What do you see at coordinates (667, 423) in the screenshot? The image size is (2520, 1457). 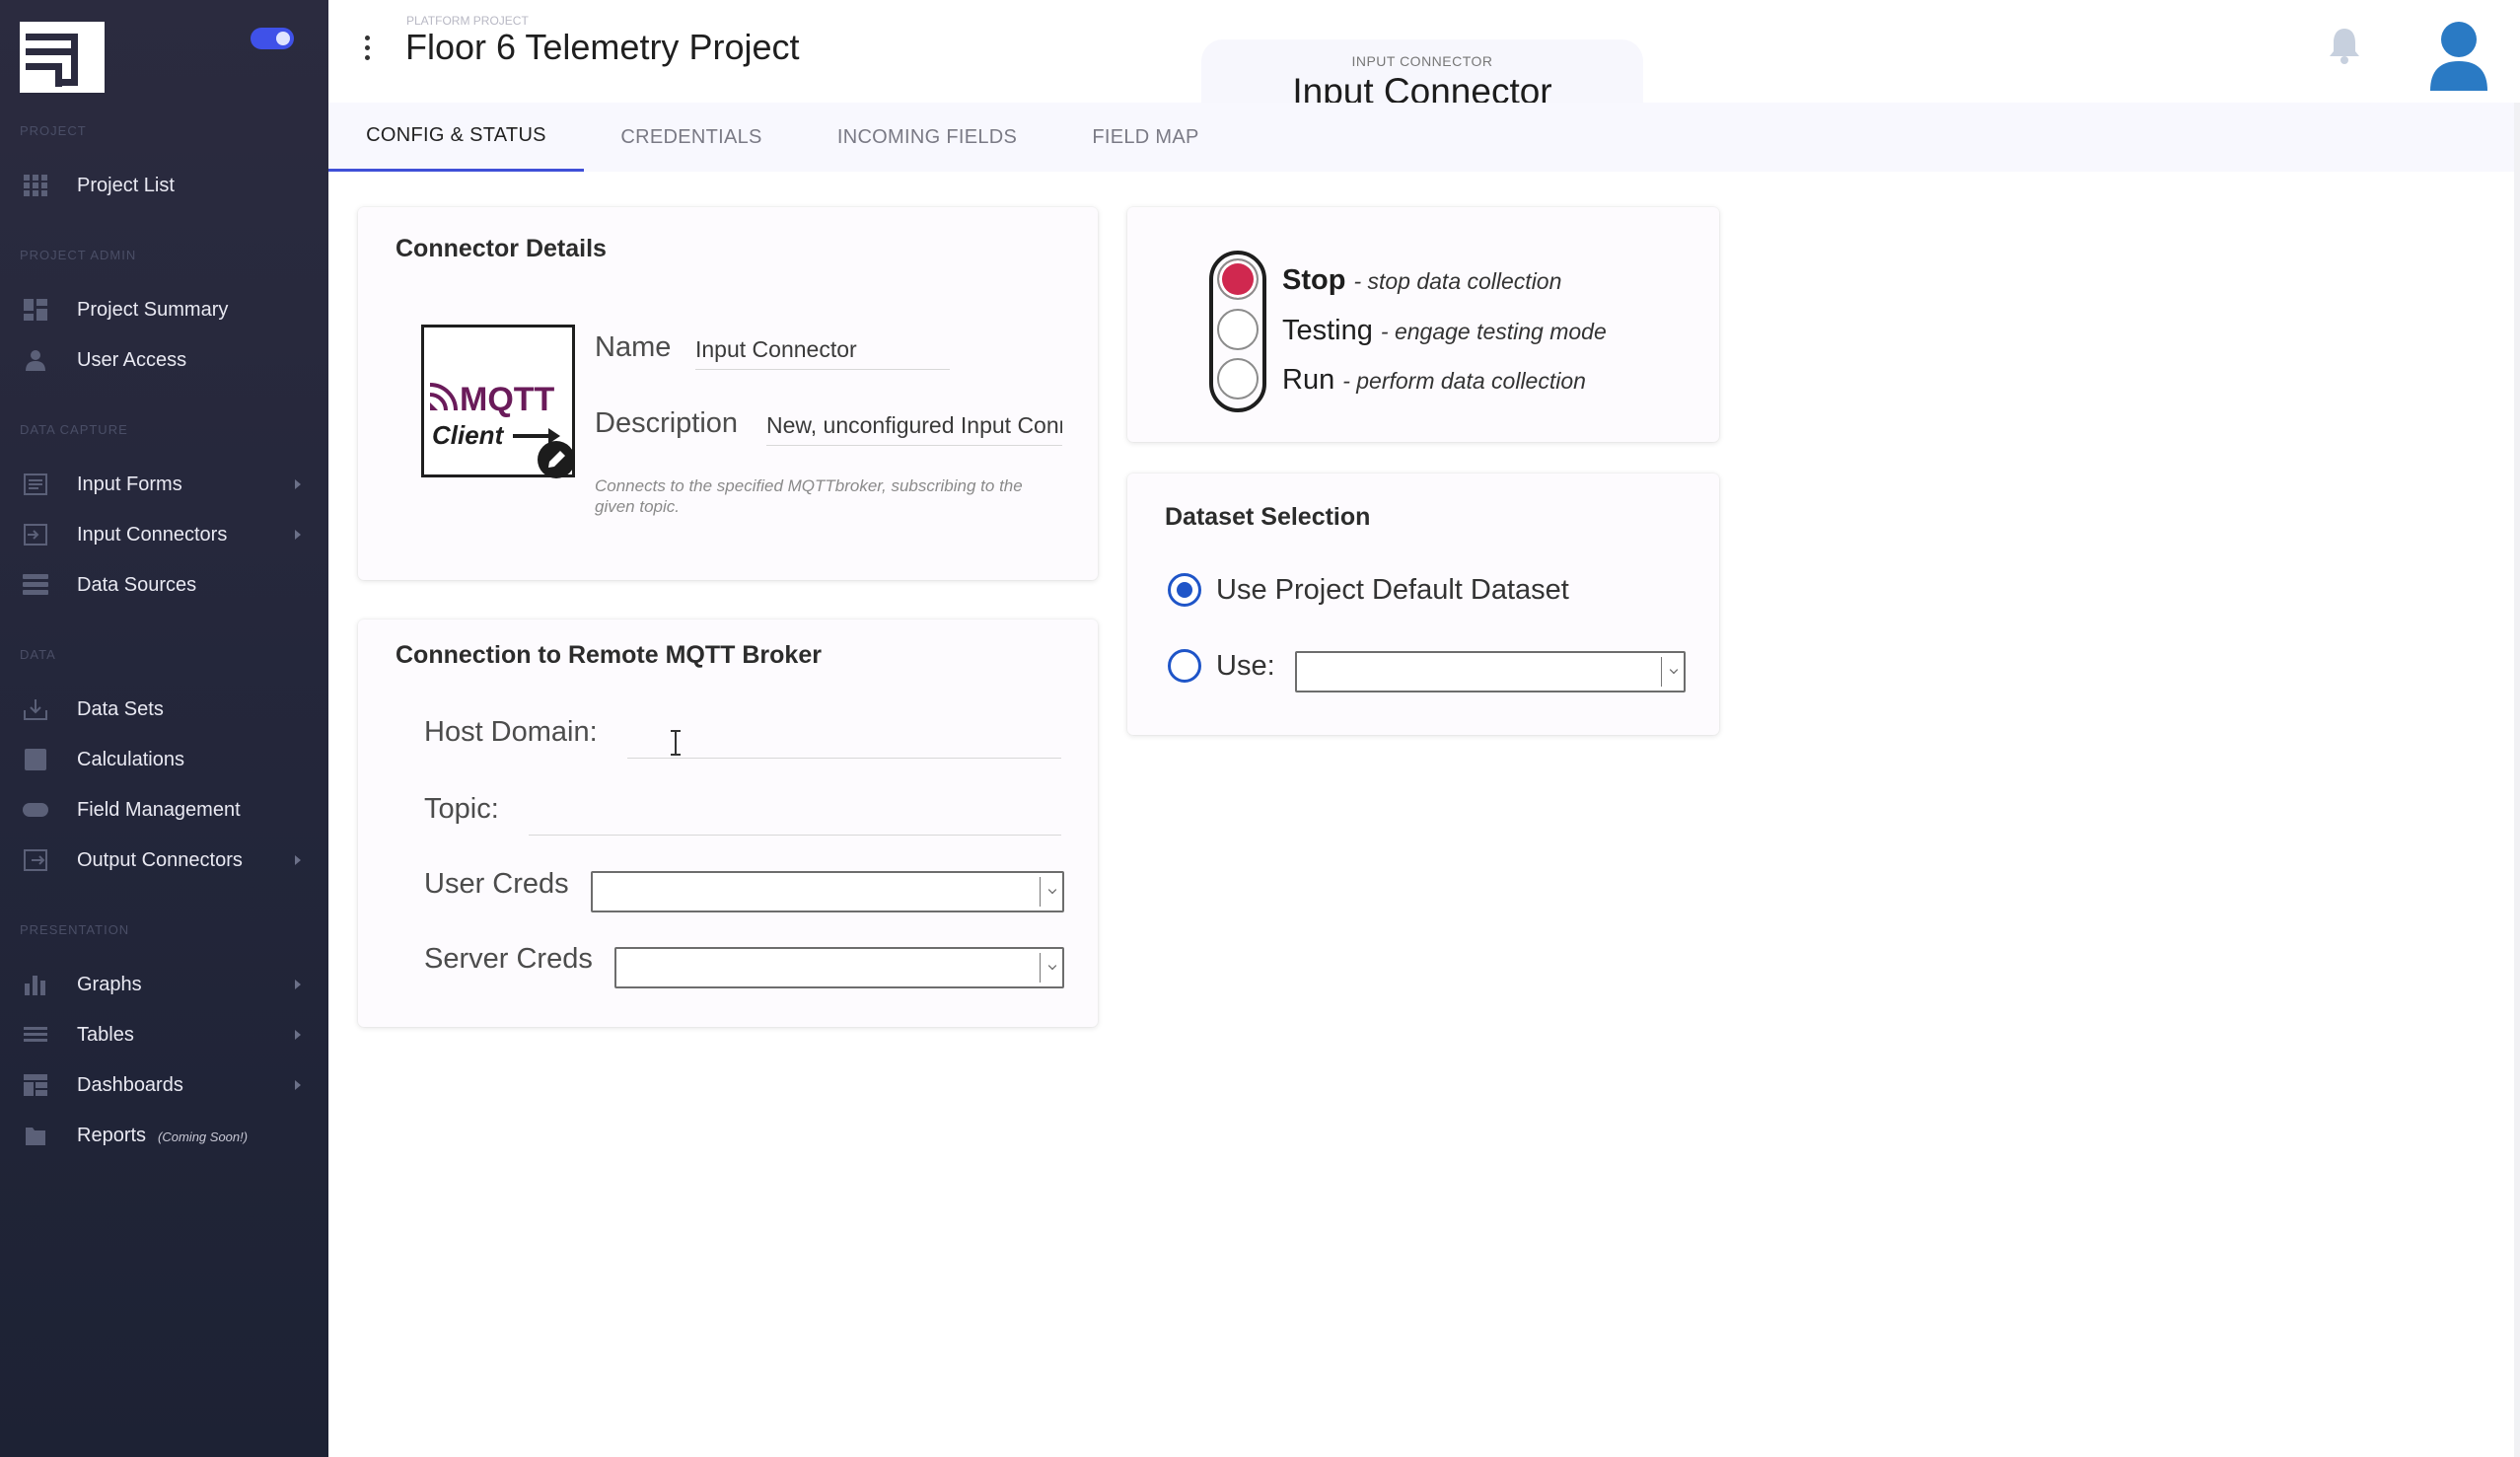 I see `description-label: Description` at bounding box center [667, 423].